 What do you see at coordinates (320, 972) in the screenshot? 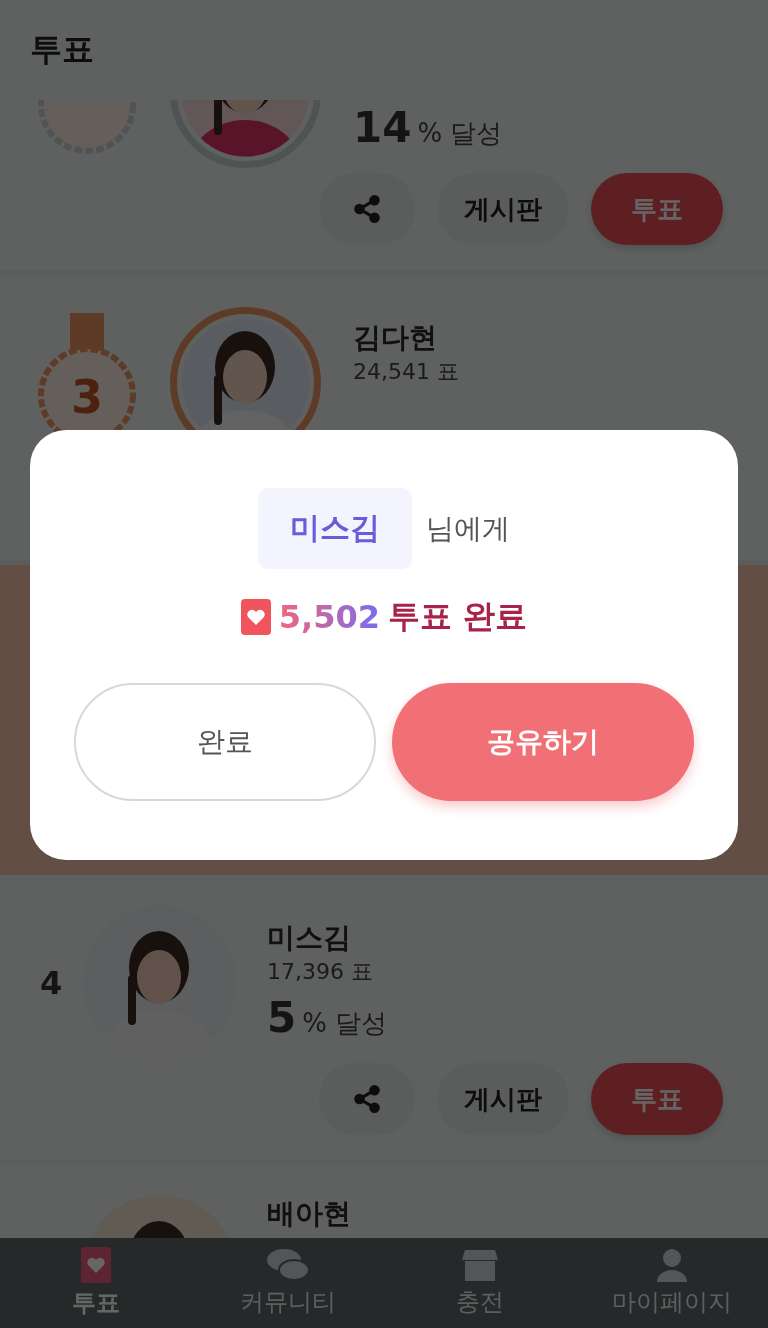
I see `vote-count: 17,396 표` at bounding box center [320, 972].